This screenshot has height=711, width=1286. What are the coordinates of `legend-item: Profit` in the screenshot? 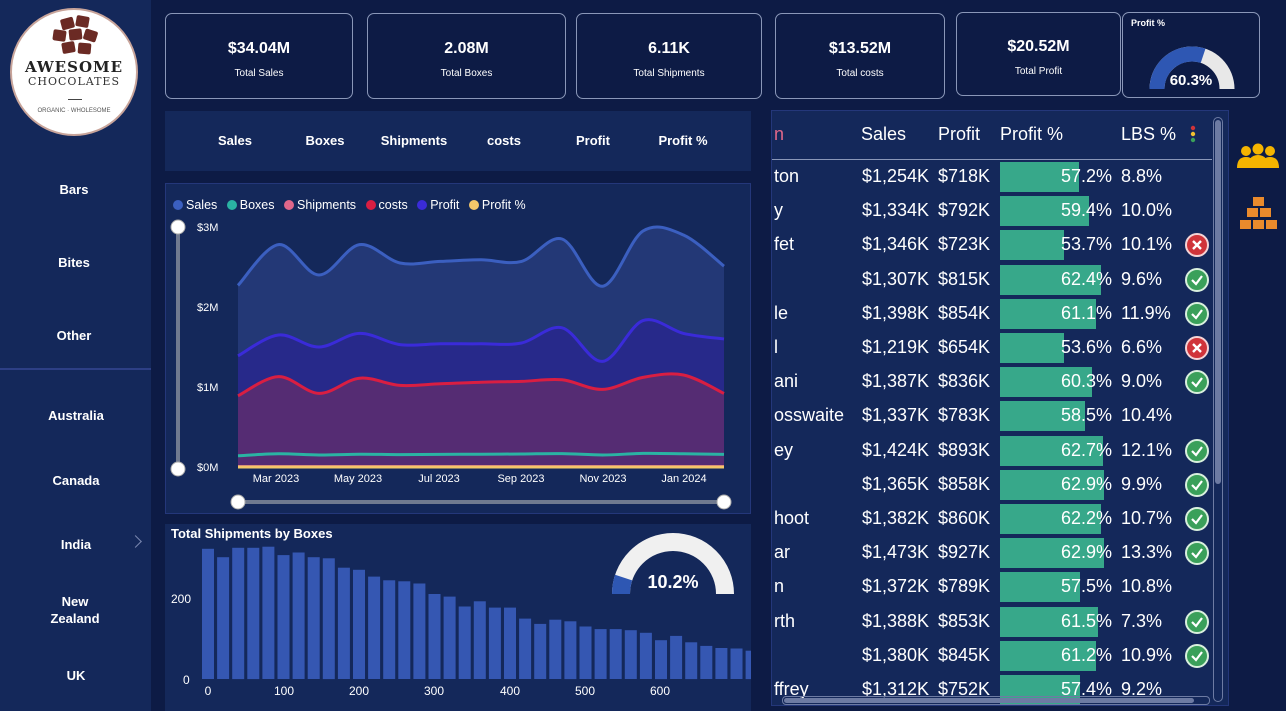 It's located at (438, 205).